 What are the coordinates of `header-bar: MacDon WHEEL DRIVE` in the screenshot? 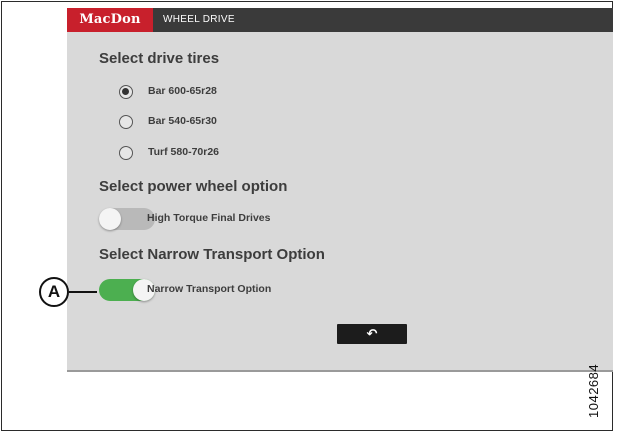 It's located at (340, 20).